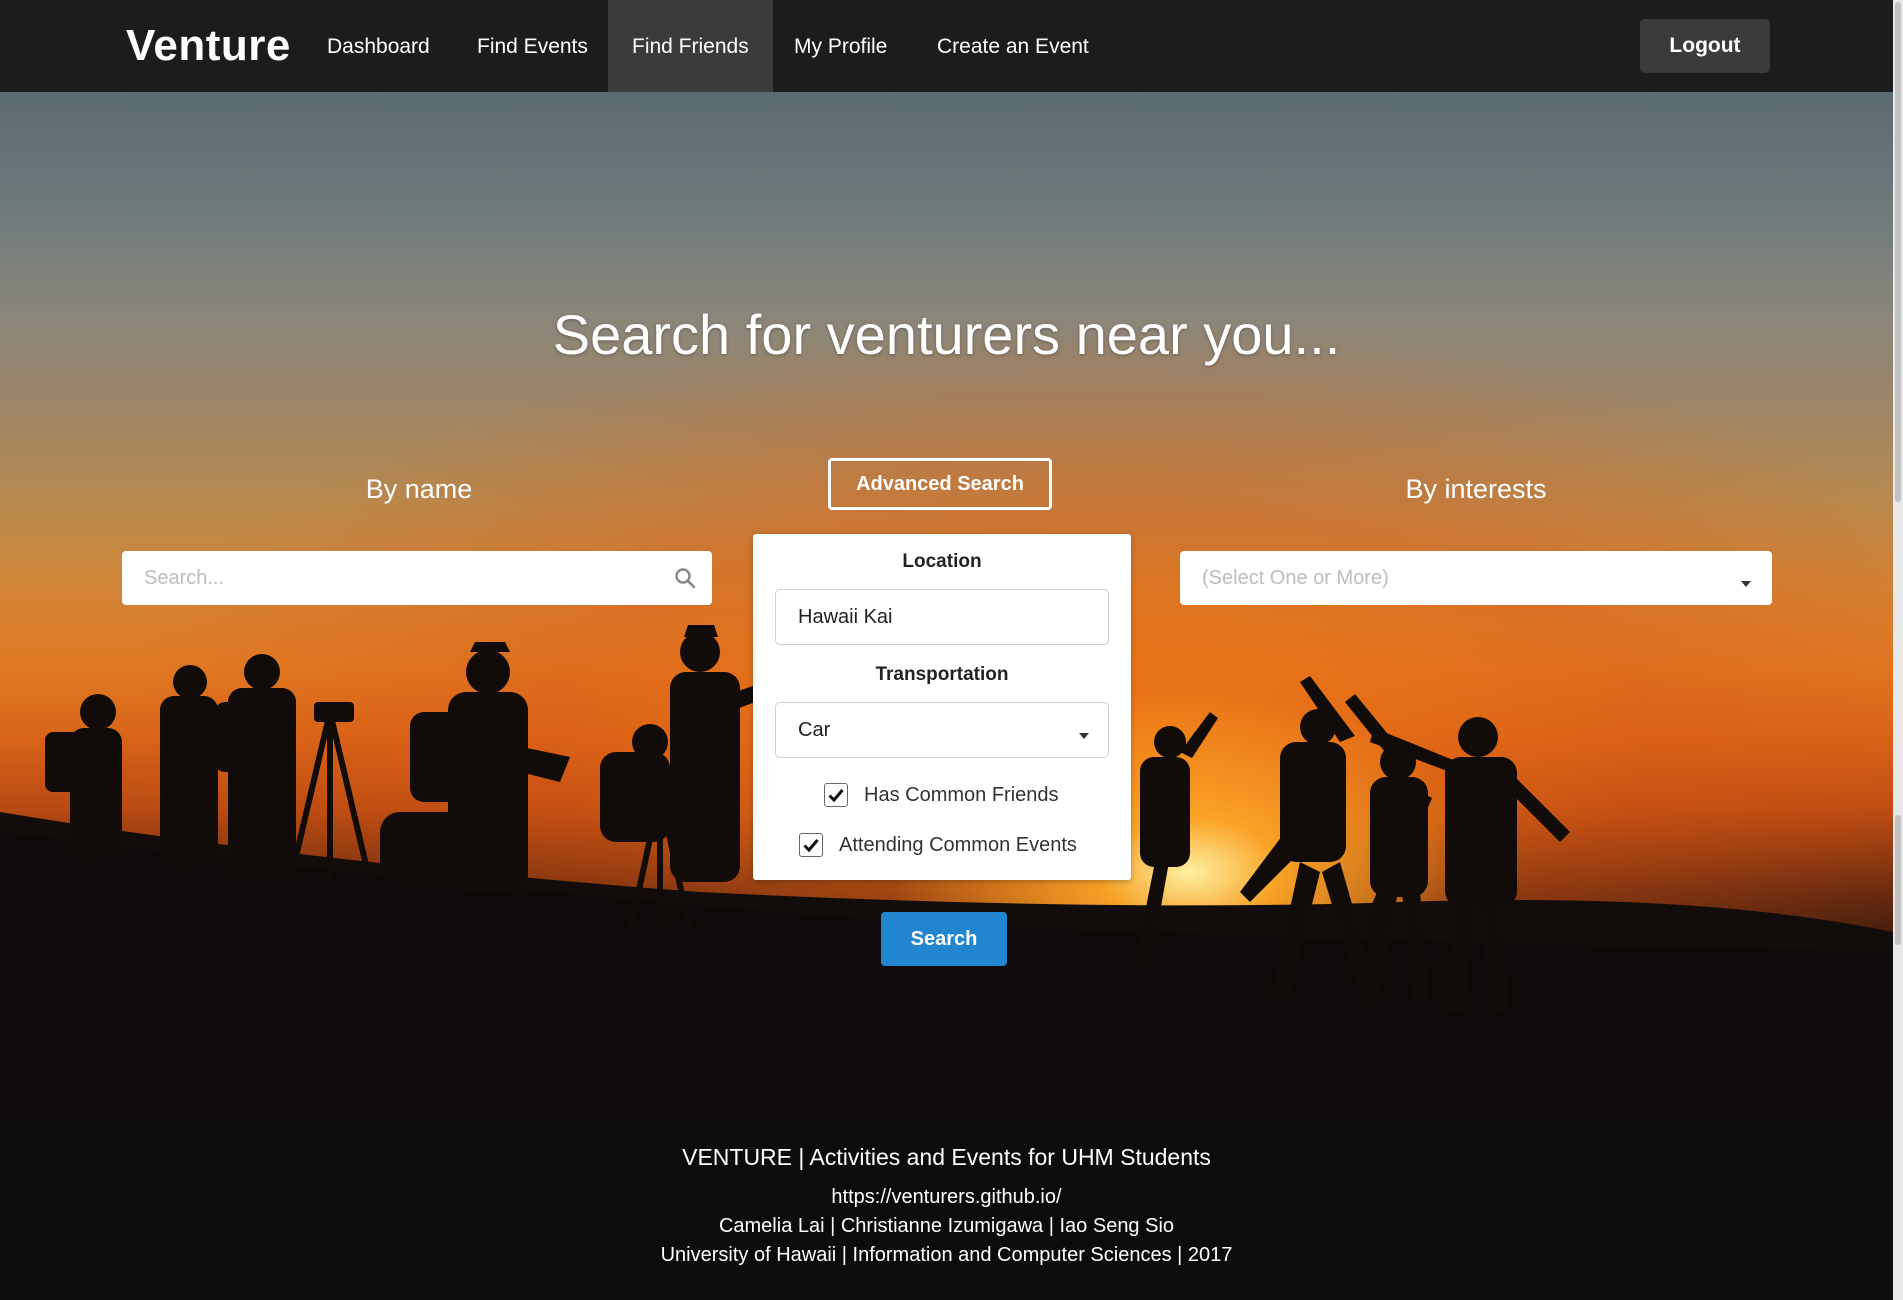 Image resolution: width=1903 pixels, height=1300 pixels. Describe the element at coordinates (1295, 578) in the screenshot. I see `interests-placeholder: (Select One or More)` at that location.